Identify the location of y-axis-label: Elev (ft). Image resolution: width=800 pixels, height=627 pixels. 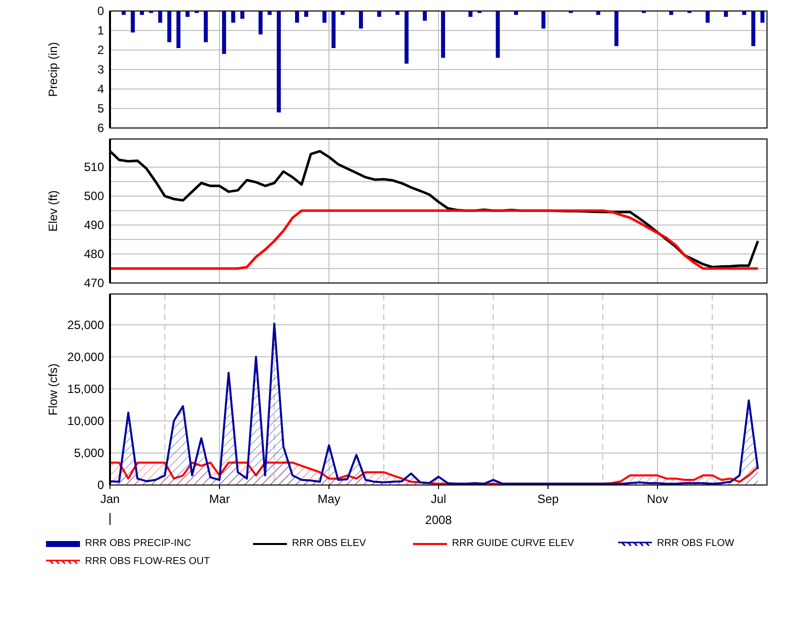
(53, 211).